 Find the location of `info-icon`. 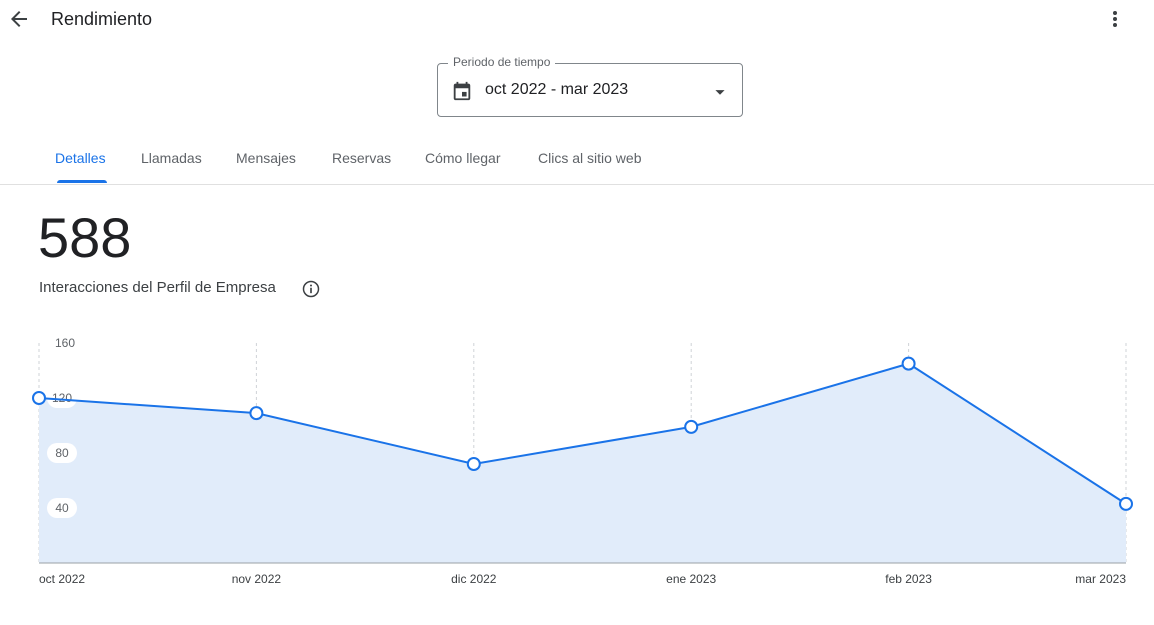

info-icon is located at coordinates (311, 289).